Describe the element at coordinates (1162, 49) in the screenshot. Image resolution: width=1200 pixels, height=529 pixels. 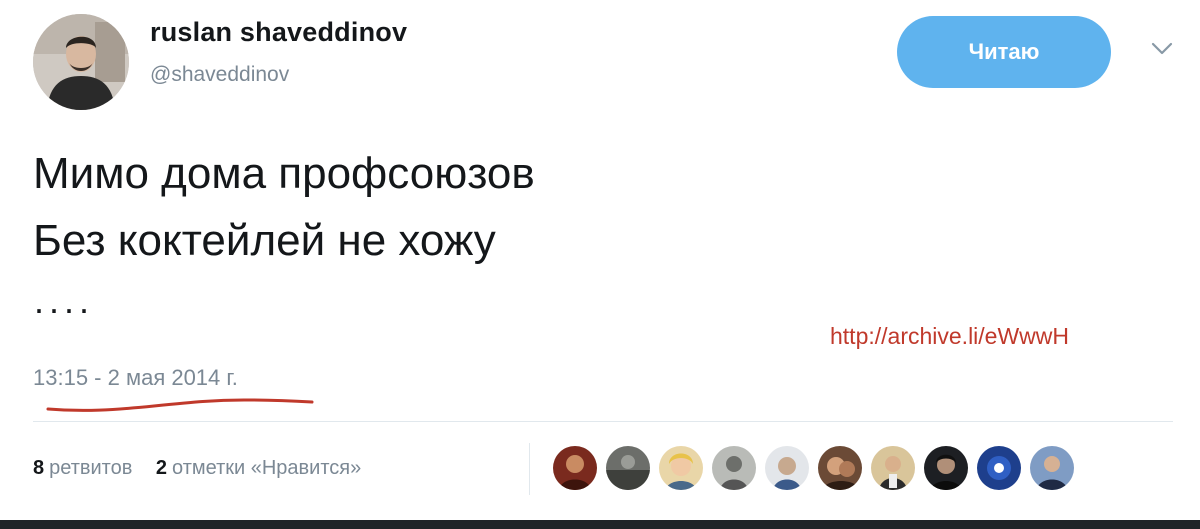
I see `chevron-down-icon` at that location.